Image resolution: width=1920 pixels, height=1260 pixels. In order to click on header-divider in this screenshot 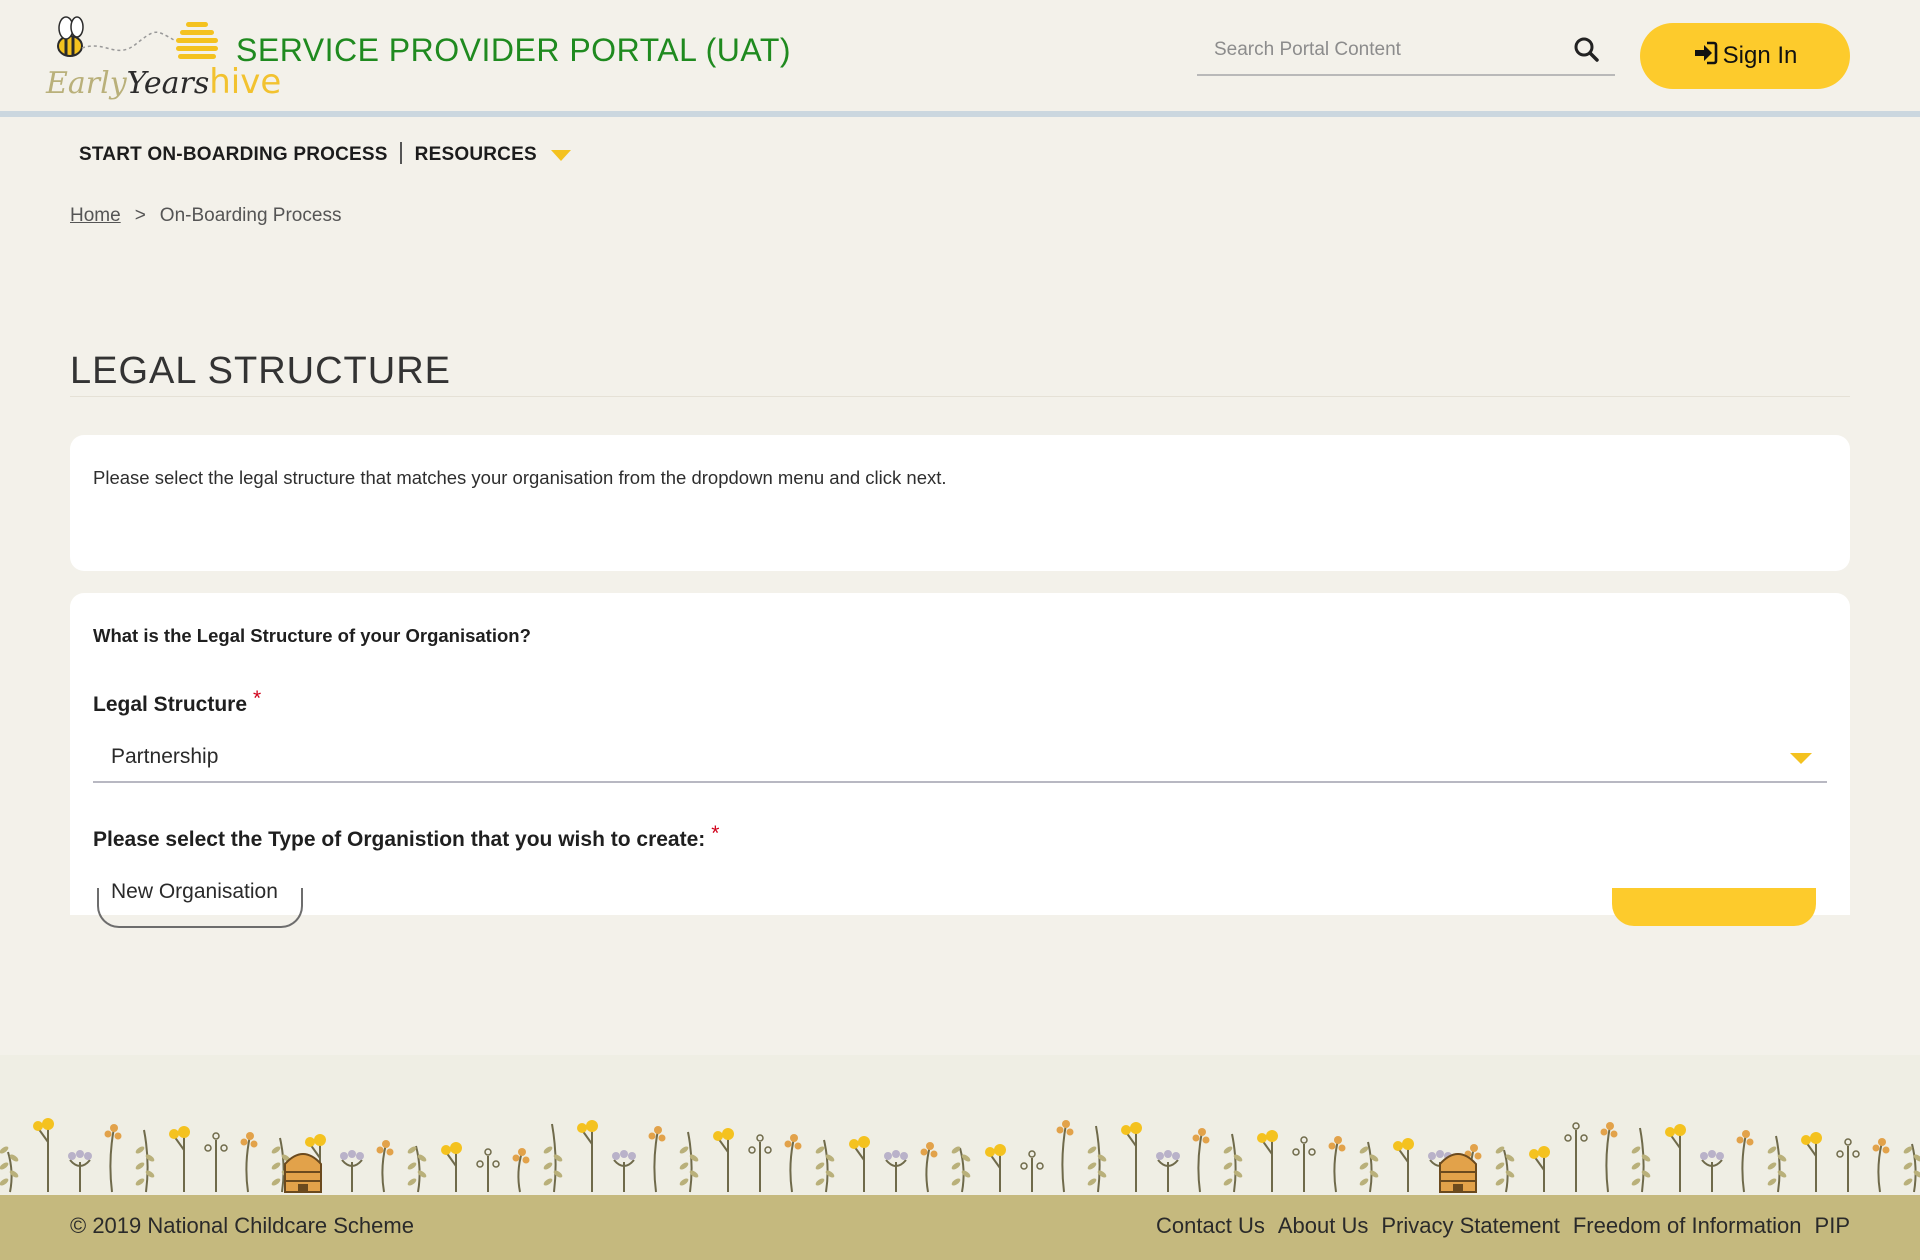, I will do `click(960, 114)`.